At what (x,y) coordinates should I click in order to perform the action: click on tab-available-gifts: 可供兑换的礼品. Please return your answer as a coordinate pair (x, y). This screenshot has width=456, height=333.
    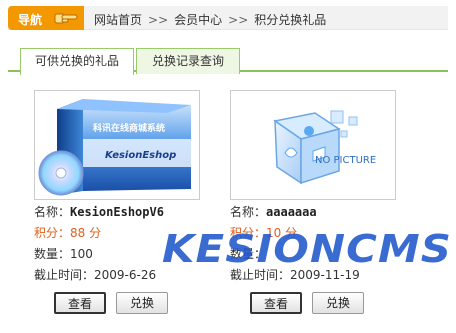
    Looking at the image, I should click on (77, 61).